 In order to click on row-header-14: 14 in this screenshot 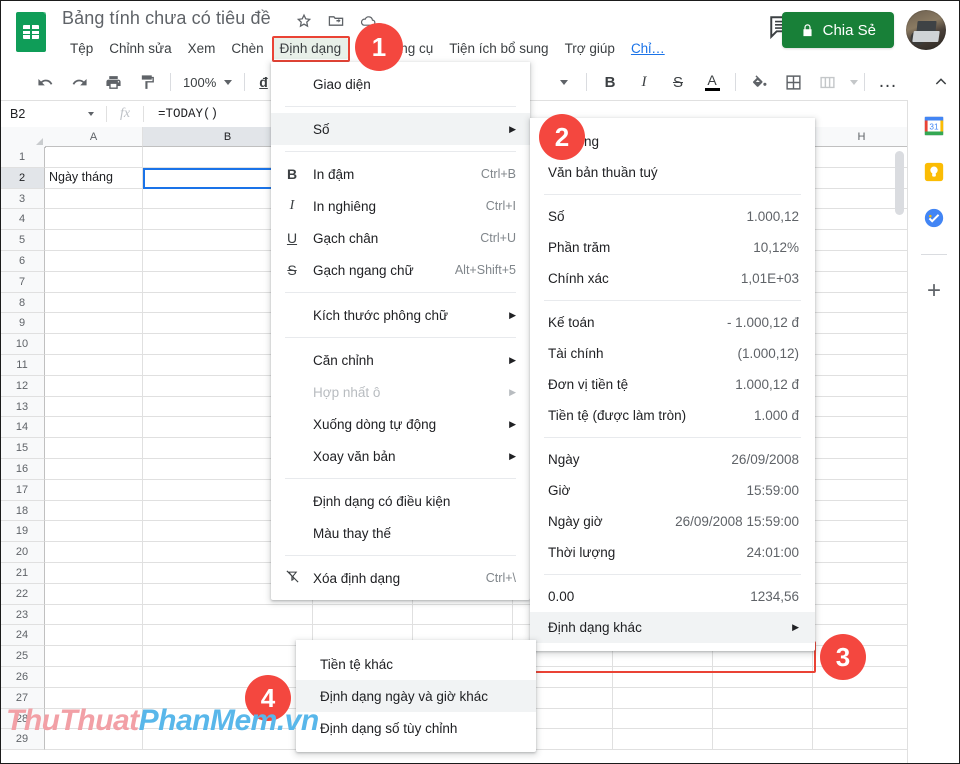, I will do `click(22, 428)`.